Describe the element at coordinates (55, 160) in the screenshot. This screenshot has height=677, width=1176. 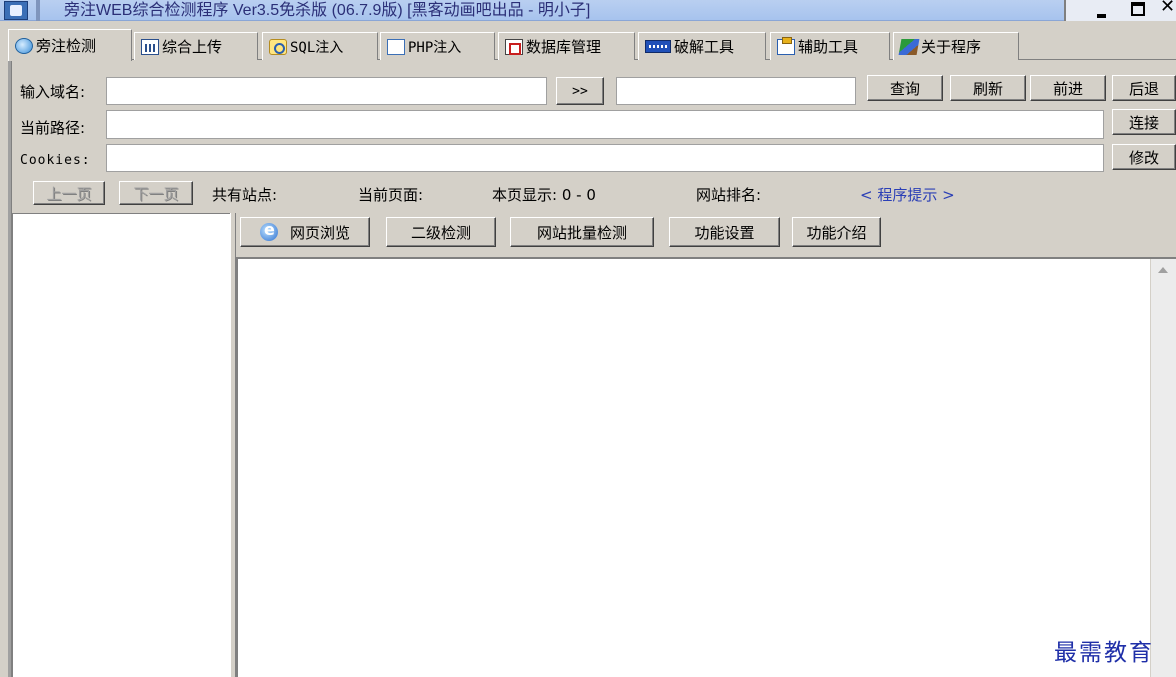
I see `cookies-label: Cookies:` at that location.